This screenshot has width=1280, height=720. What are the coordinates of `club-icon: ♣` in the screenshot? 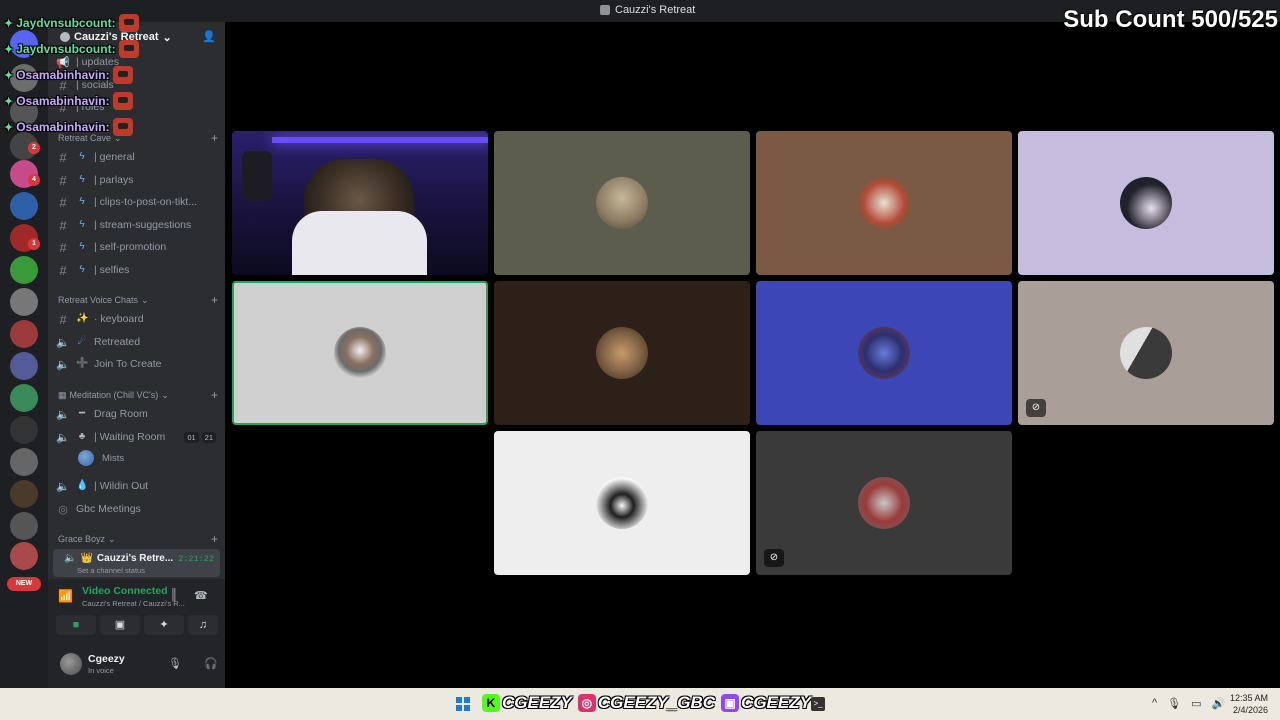 It's located at (82, 436).